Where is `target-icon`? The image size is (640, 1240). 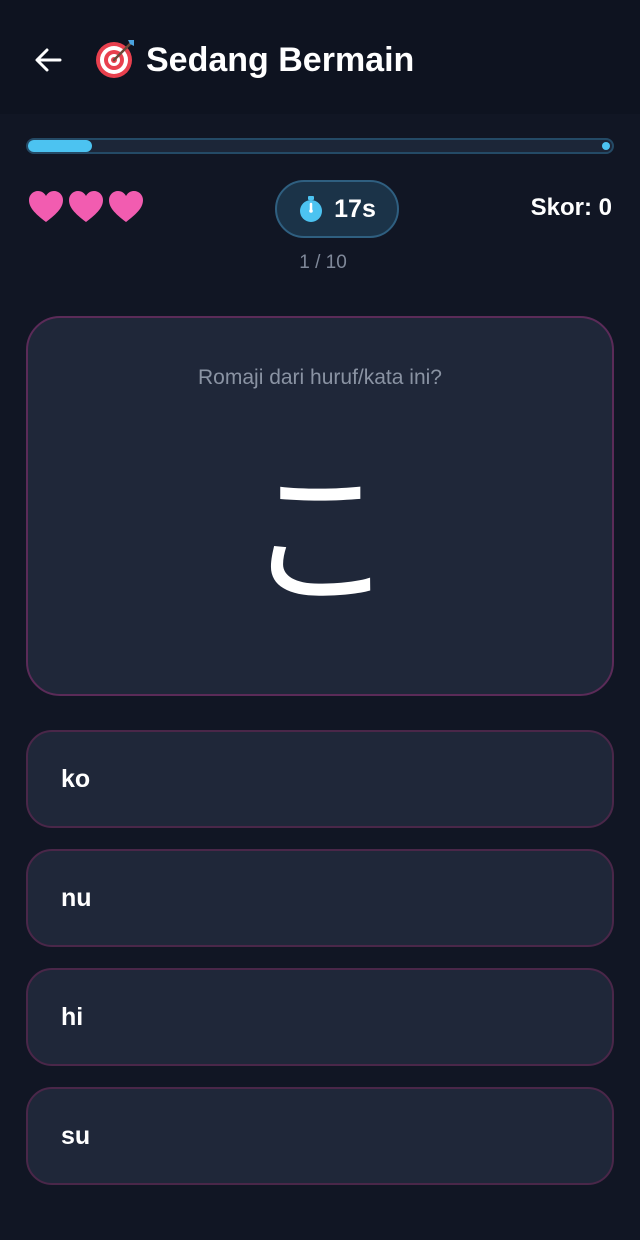
target-icon is located at coordinates (115, 59).